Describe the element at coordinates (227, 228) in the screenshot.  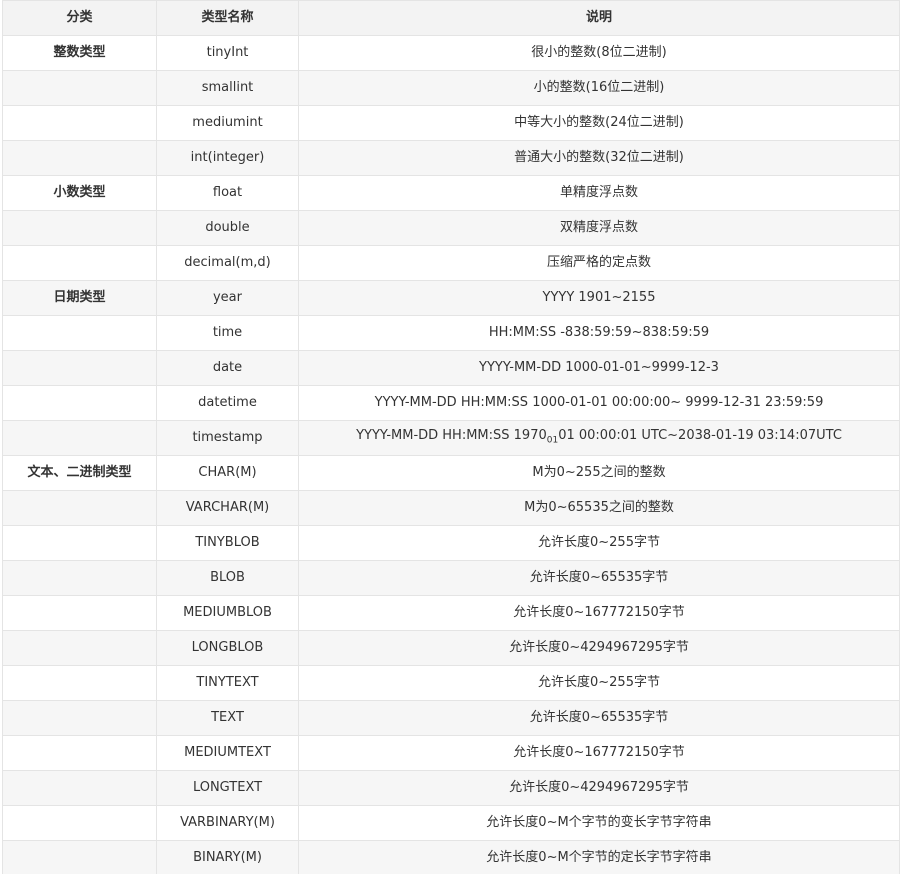
I see `type-name-cell: double` at that location.